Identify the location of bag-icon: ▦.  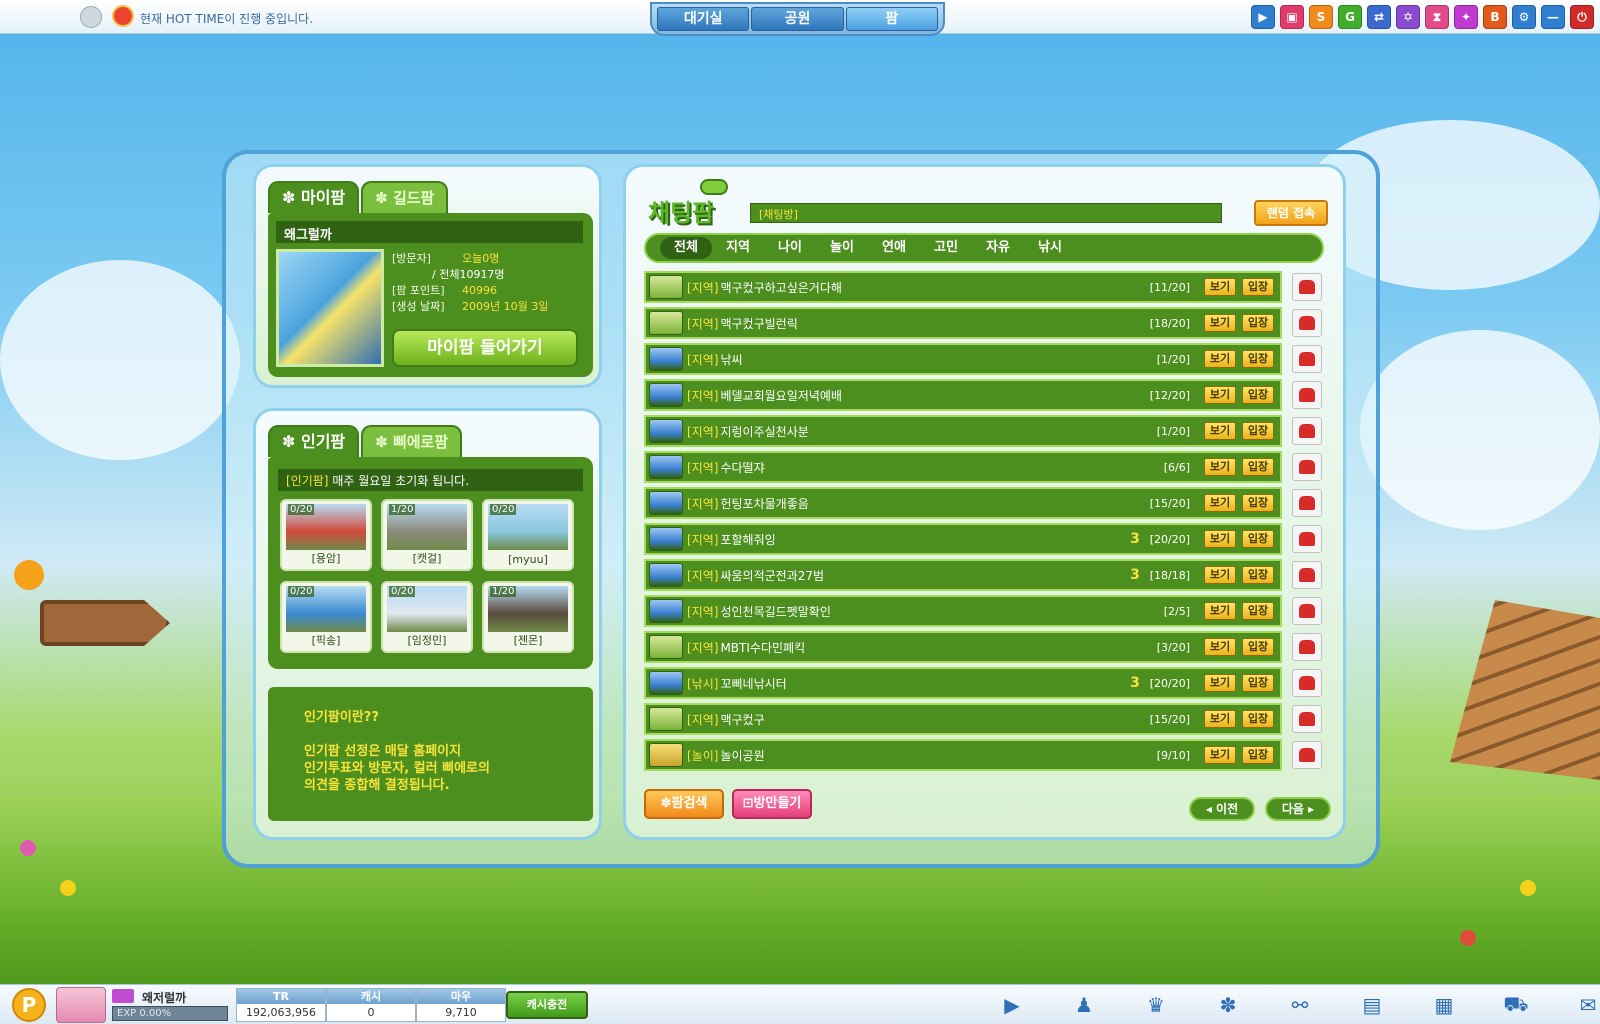
(1444, 1005).